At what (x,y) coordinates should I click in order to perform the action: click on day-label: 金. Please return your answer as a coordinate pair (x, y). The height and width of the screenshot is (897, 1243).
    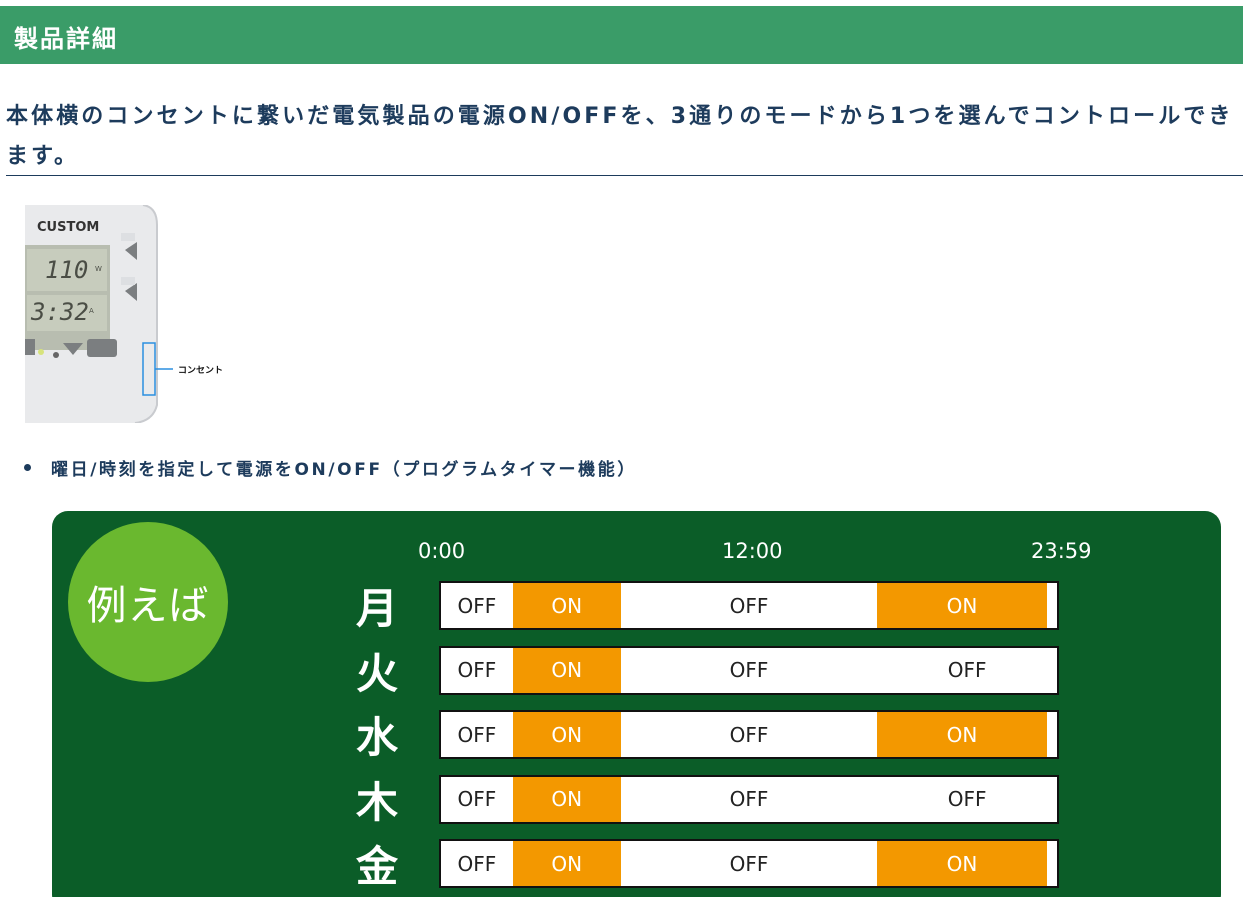
    Looking at the image, I should click on (376, 866).